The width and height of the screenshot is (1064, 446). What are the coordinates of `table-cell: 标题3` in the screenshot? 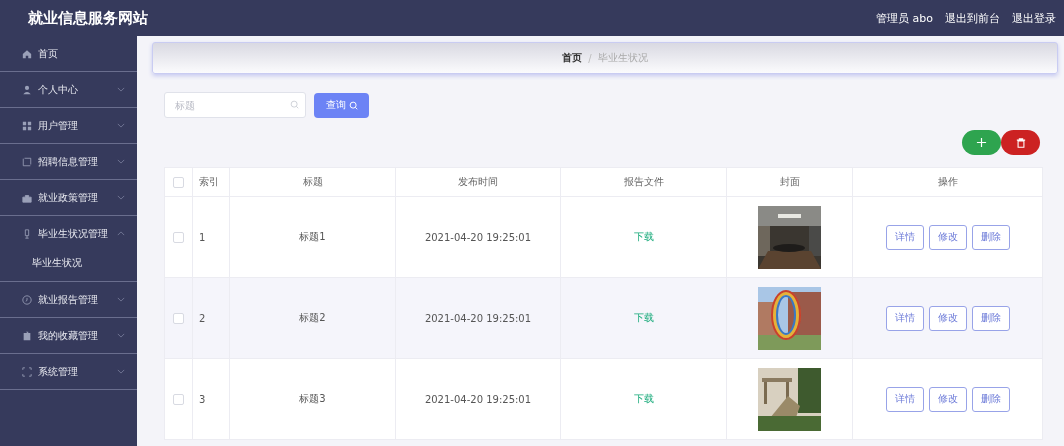 It's located at (312, 398).